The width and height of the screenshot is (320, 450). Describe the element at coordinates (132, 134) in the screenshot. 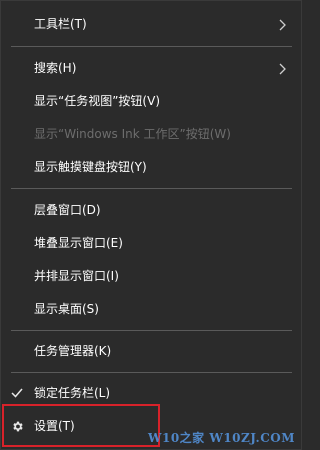

I see `menu-item-show-ink-workspace-label: 显示“Windows Ink 工作区”按钮(W)` at that location.